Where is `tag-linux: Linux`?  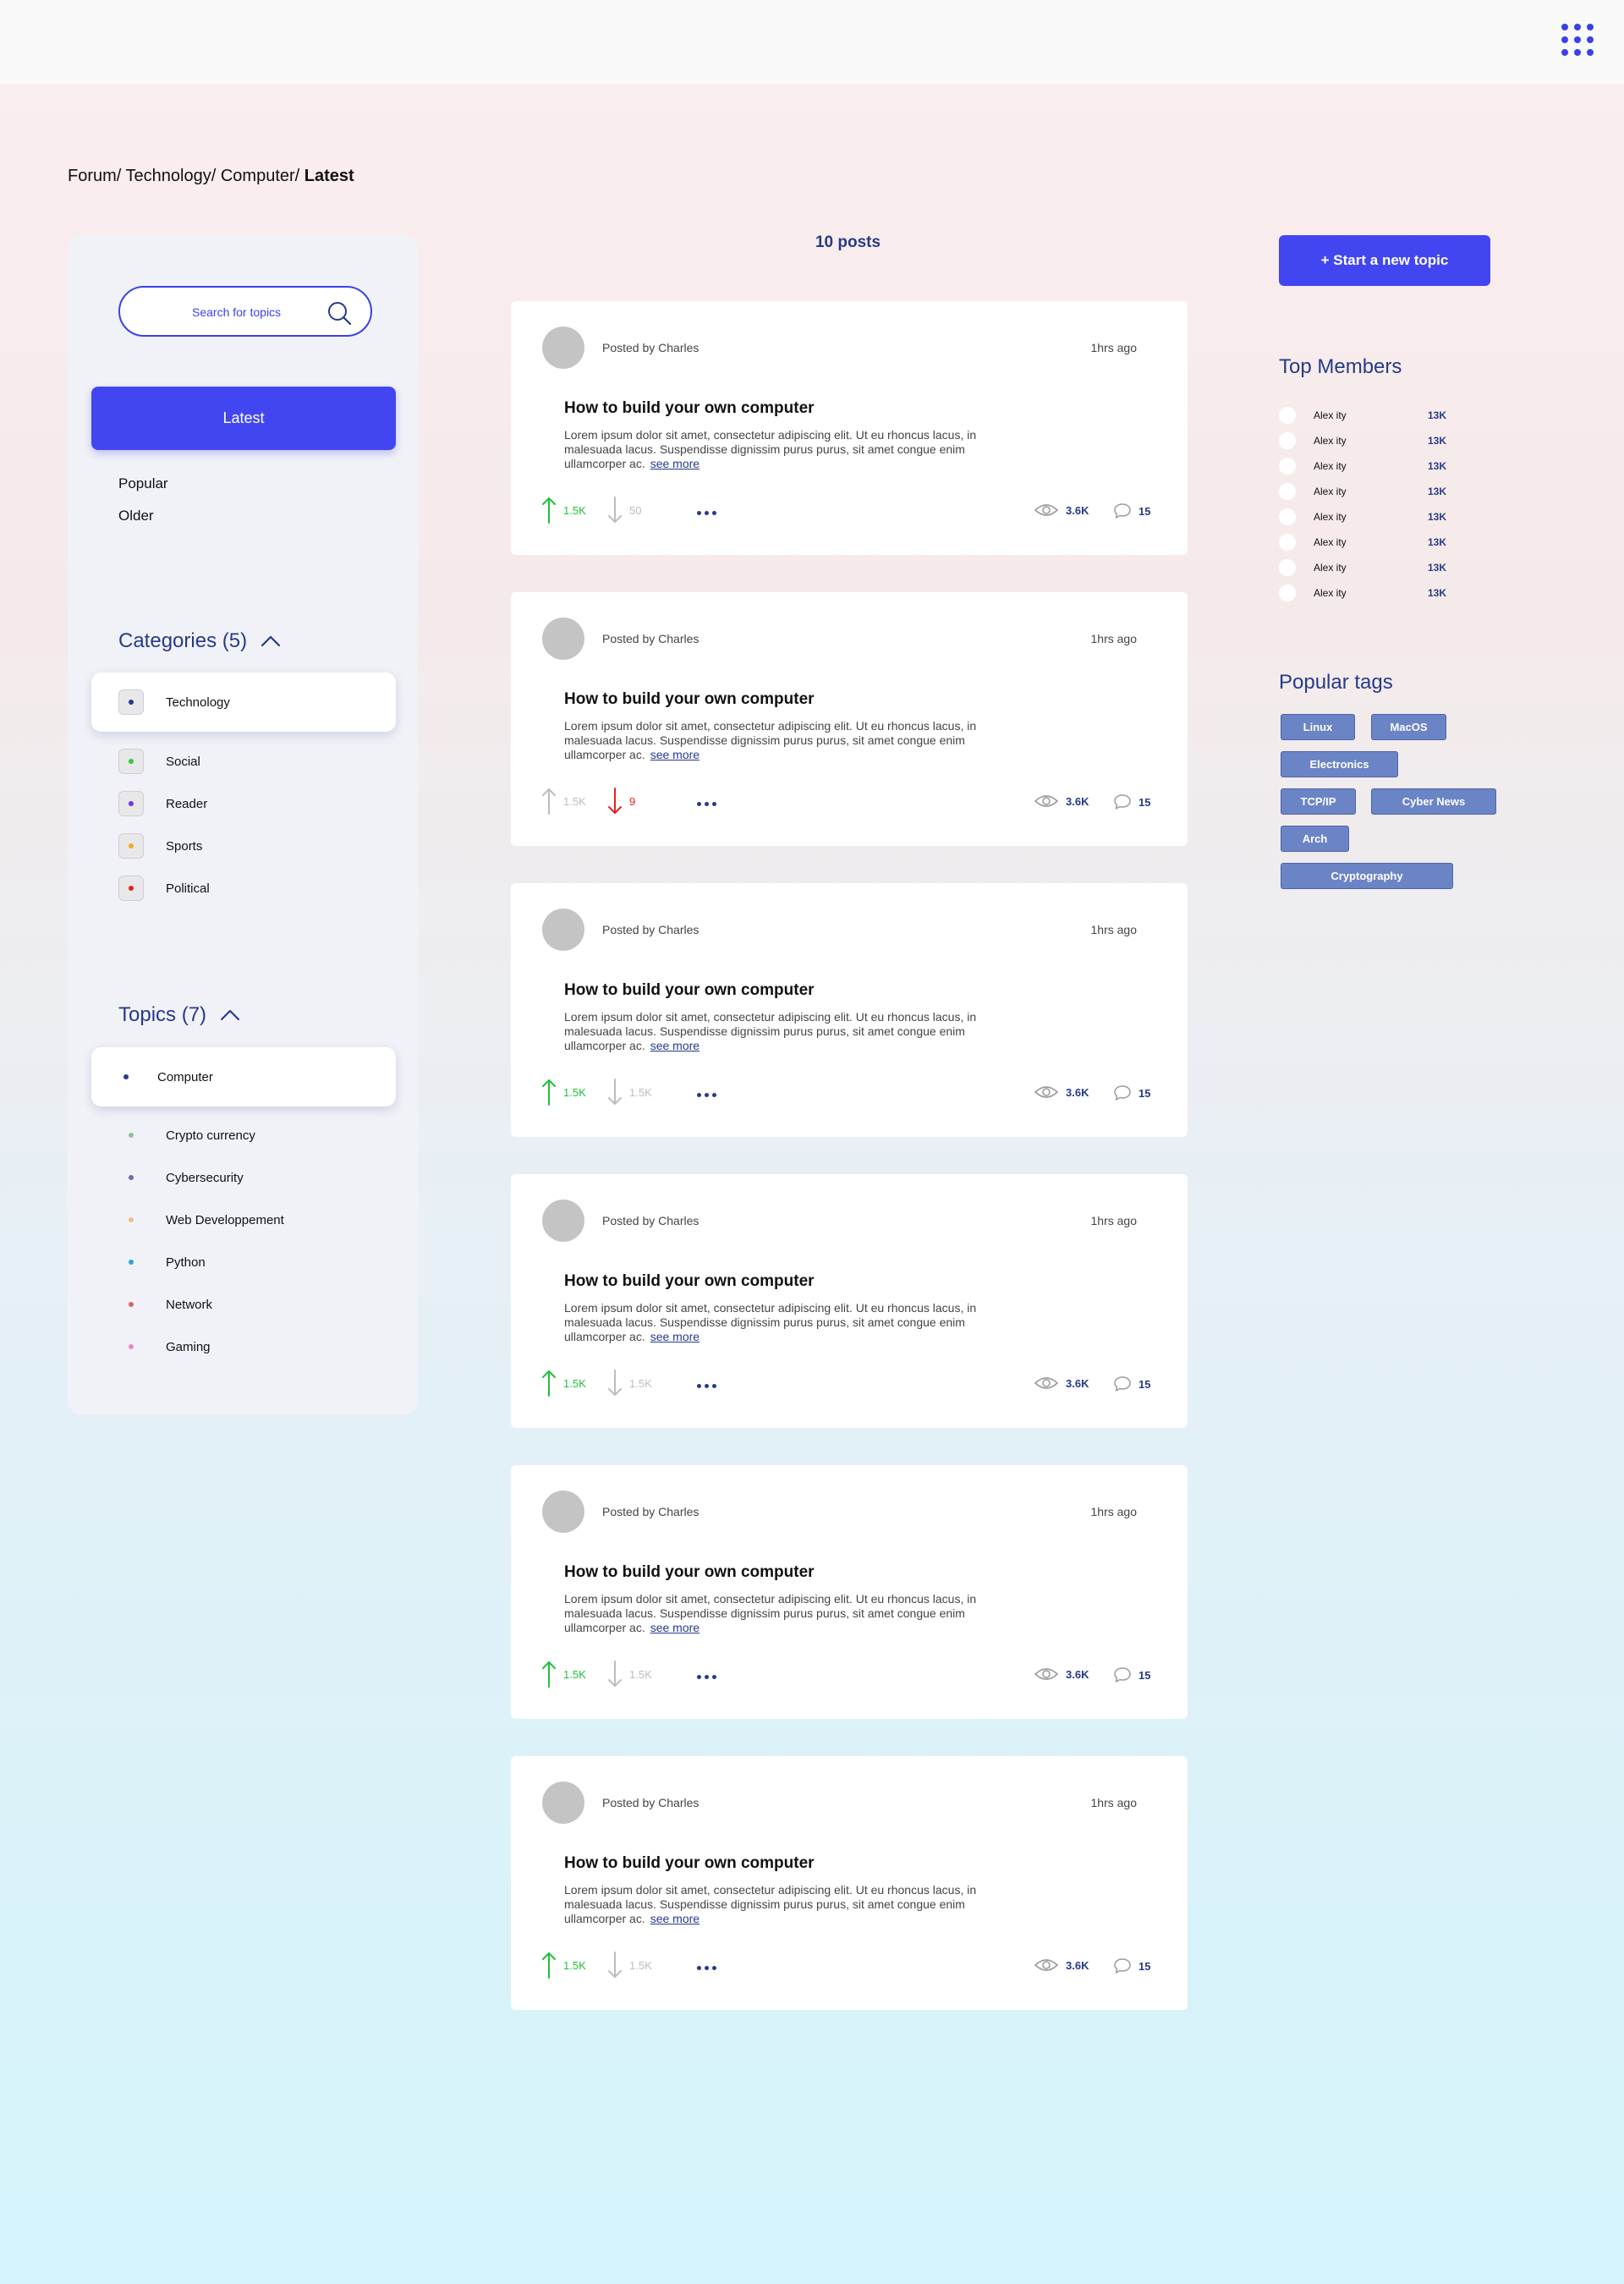 tag-linux: Linux is located at coordinates (1318, 727).